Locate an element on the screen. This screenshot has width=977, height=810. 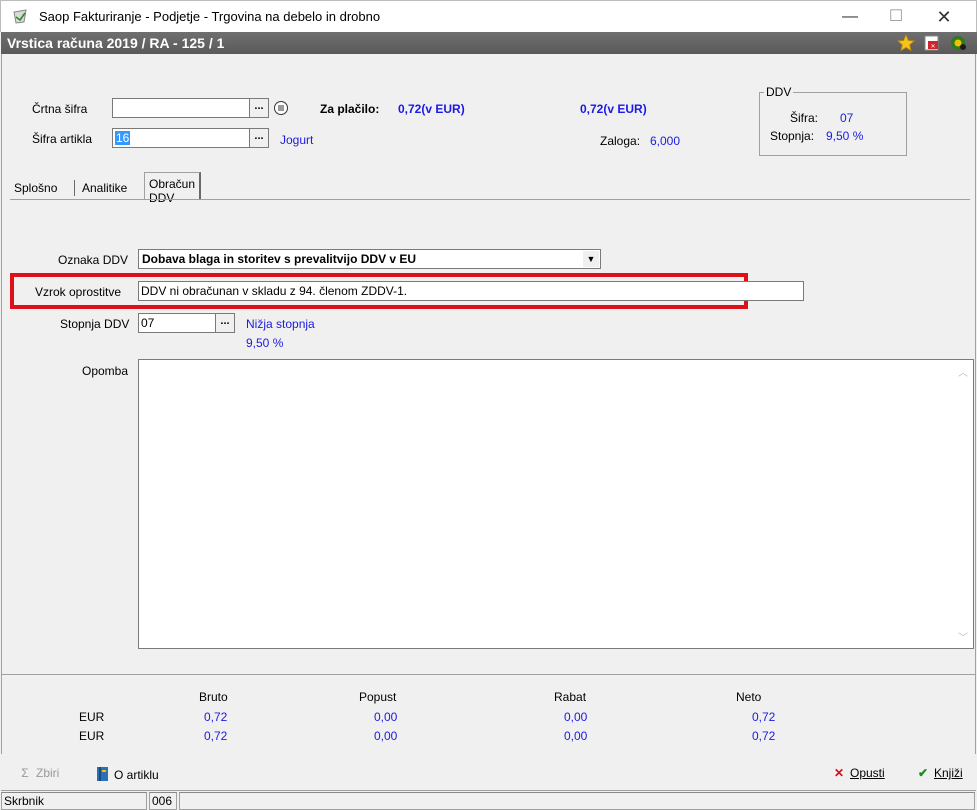
opusti-button: ✕ Opusti is located at coordinates (858, 773).